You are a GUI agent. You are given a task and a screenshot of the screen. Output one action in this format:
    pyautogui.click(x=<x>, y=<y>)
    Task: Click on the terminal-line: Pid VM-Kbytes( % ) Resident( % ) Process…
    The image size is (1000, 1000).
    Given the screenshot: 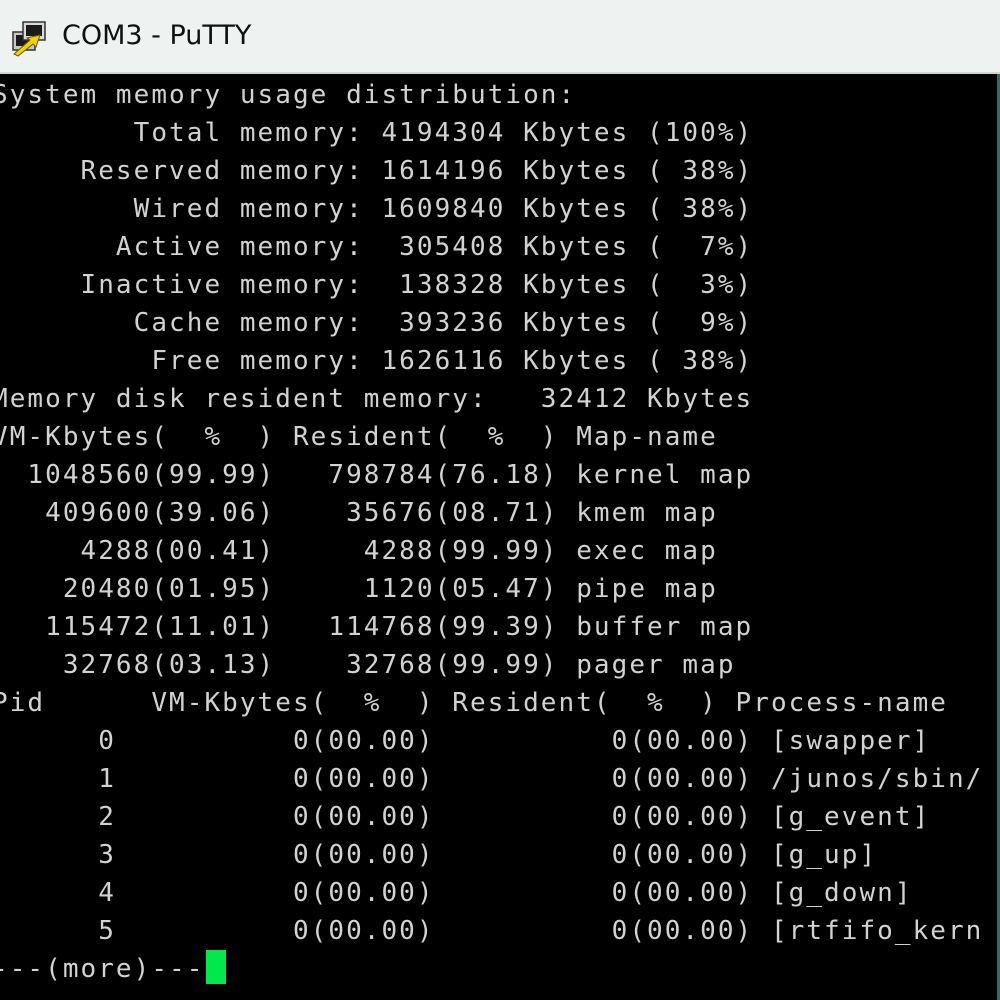 What is the action you would take?
    pyautogui.click(x=474, y=703)
    